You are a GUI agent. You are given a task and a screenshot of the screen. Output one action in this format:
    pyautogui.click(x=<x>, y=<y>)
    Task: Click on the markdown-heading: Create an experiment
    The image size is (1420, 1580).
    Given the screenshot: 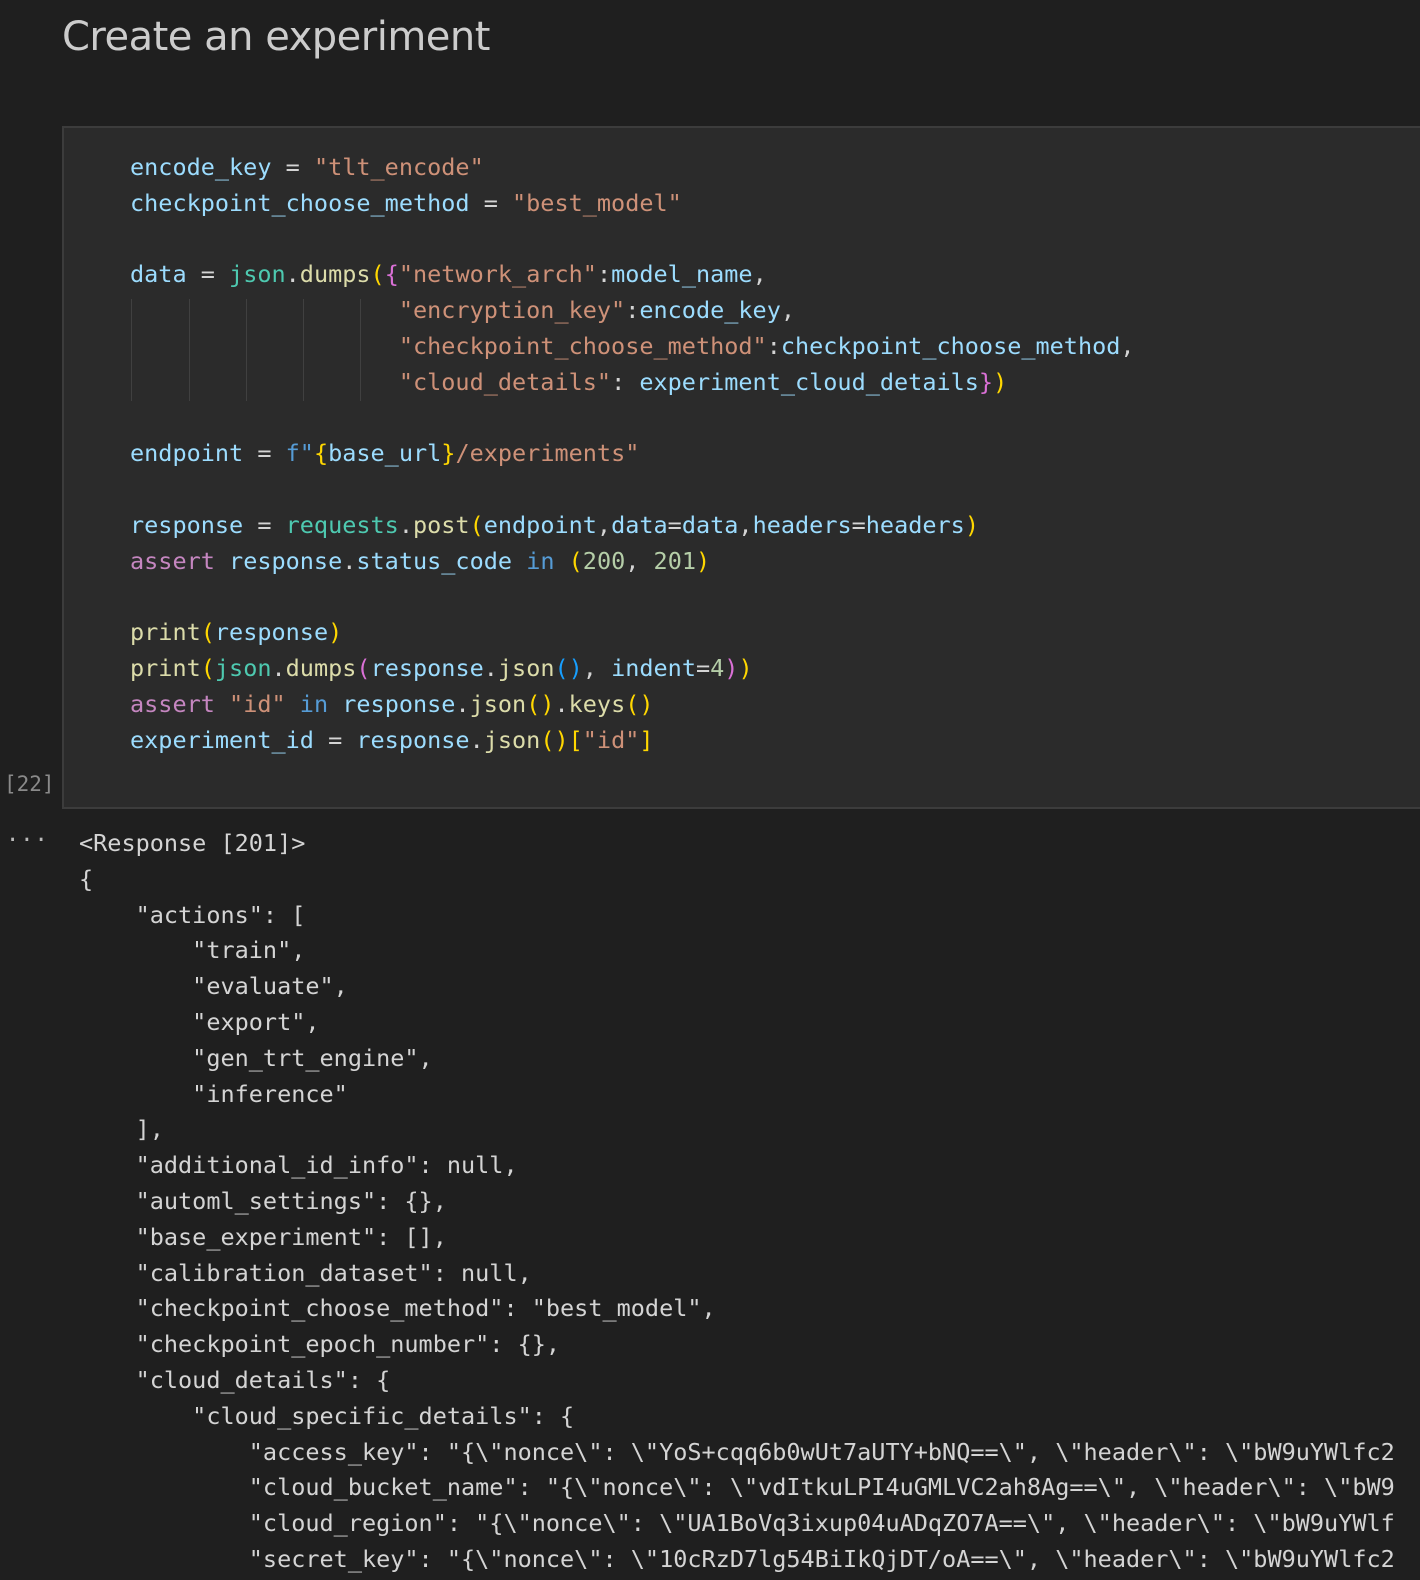 What is the action you would take?
    pyautogui.click(x=276, y=37)
    